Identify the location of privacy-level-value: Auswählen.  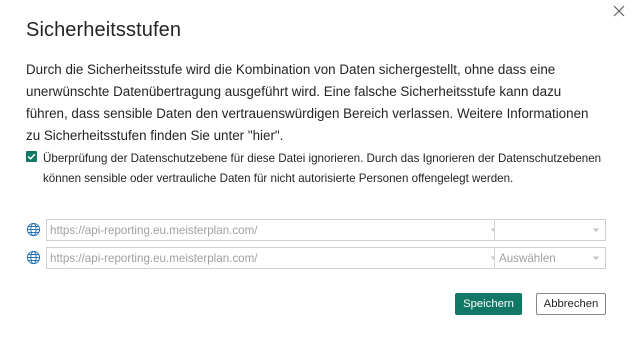
(527, 258).